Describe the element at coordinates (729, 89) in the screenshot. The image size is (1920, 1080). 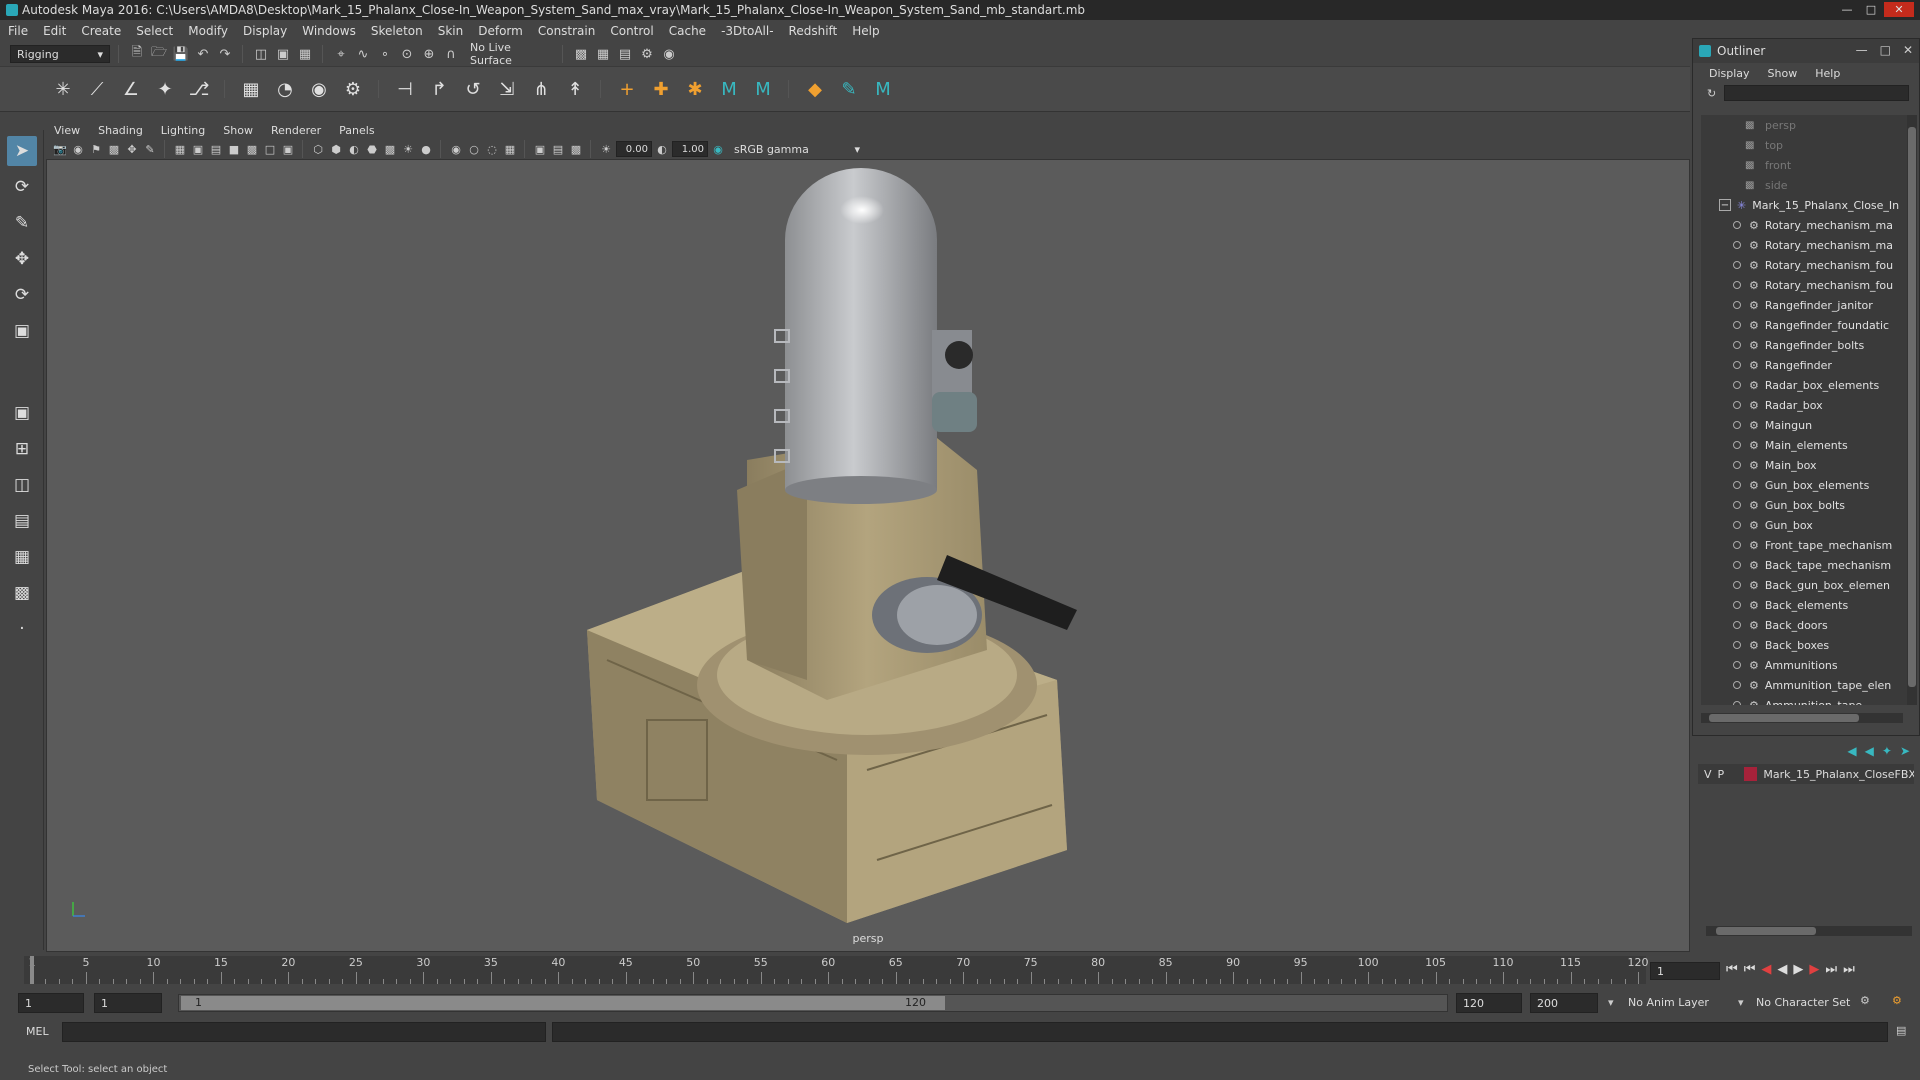
I see `human-ik-icon: M` at that location.